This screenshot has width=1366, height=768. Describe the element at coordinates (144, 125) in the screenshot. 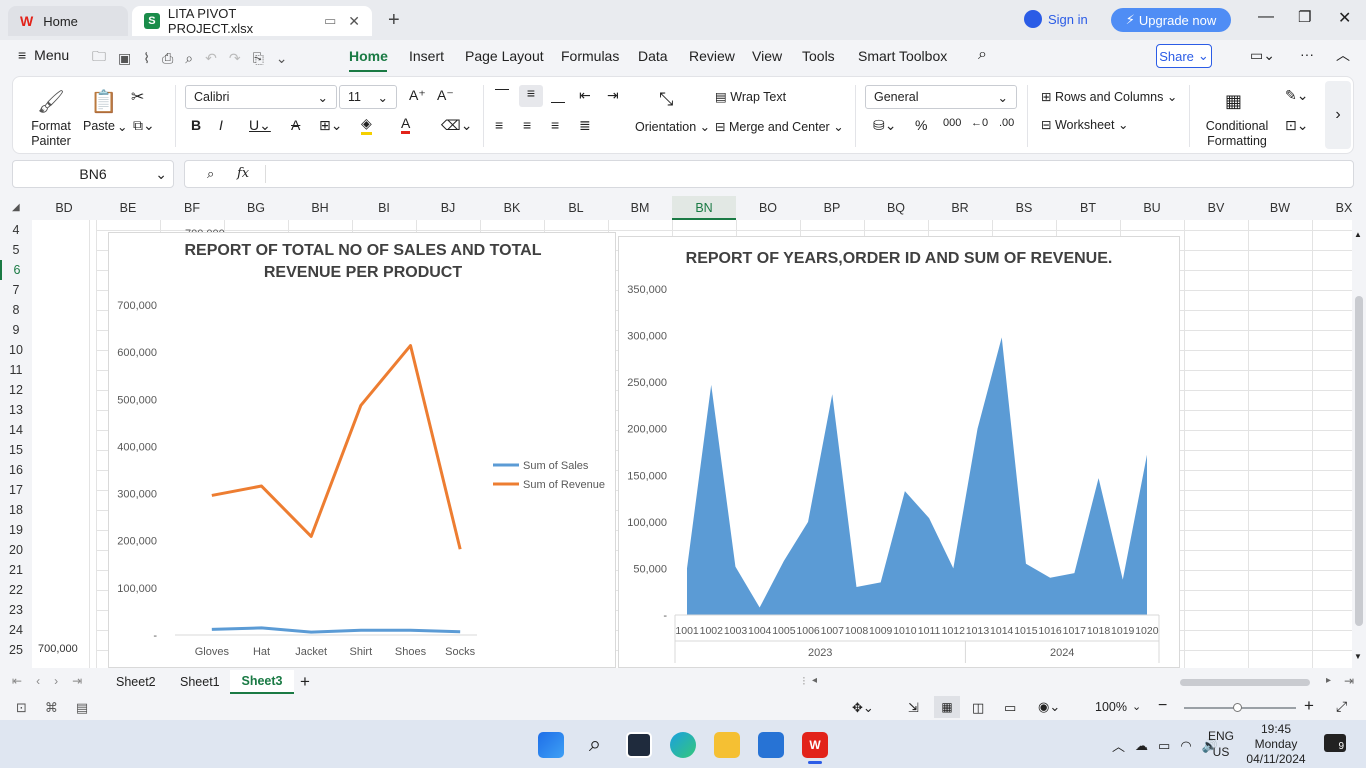

I see `copy-icon: ⧉⌄` at that location.